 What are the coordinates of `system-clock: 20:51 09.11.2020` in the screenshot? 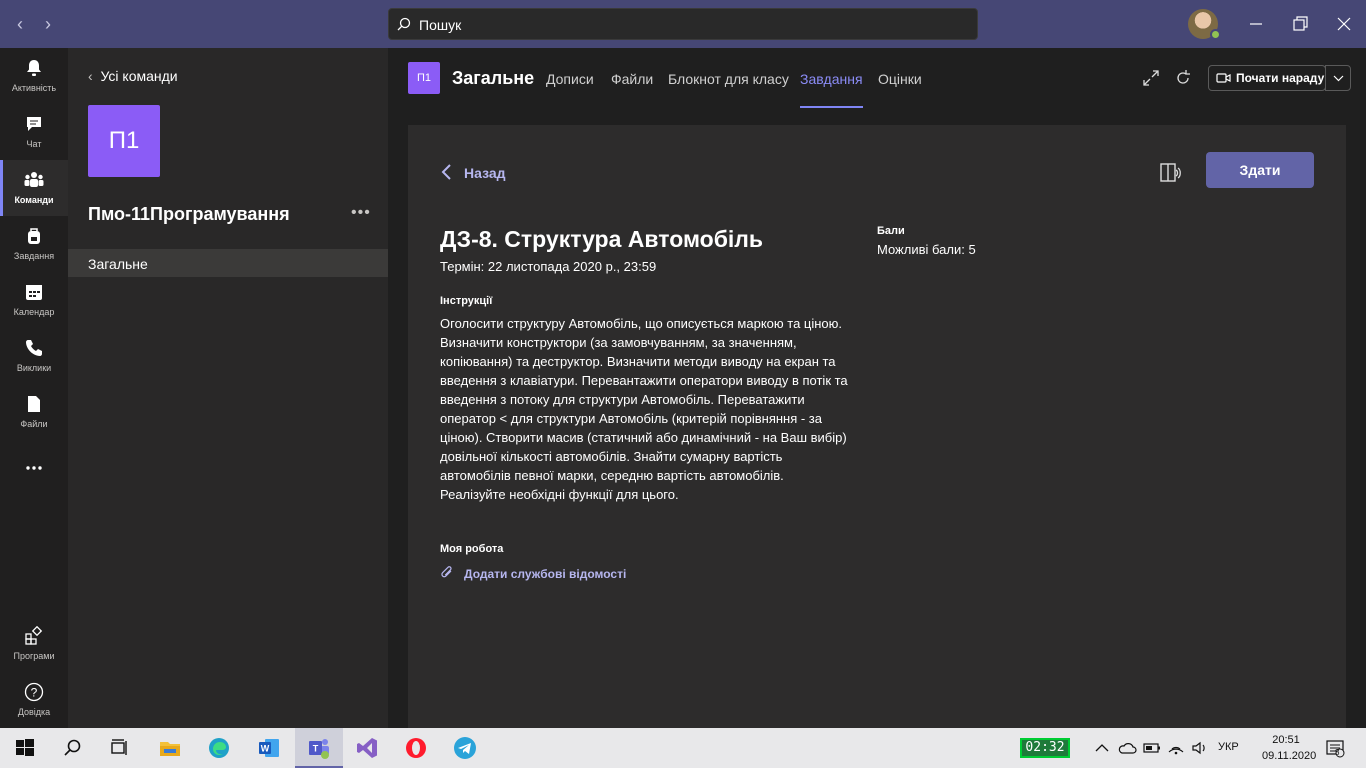 It's located at (1289, 748).